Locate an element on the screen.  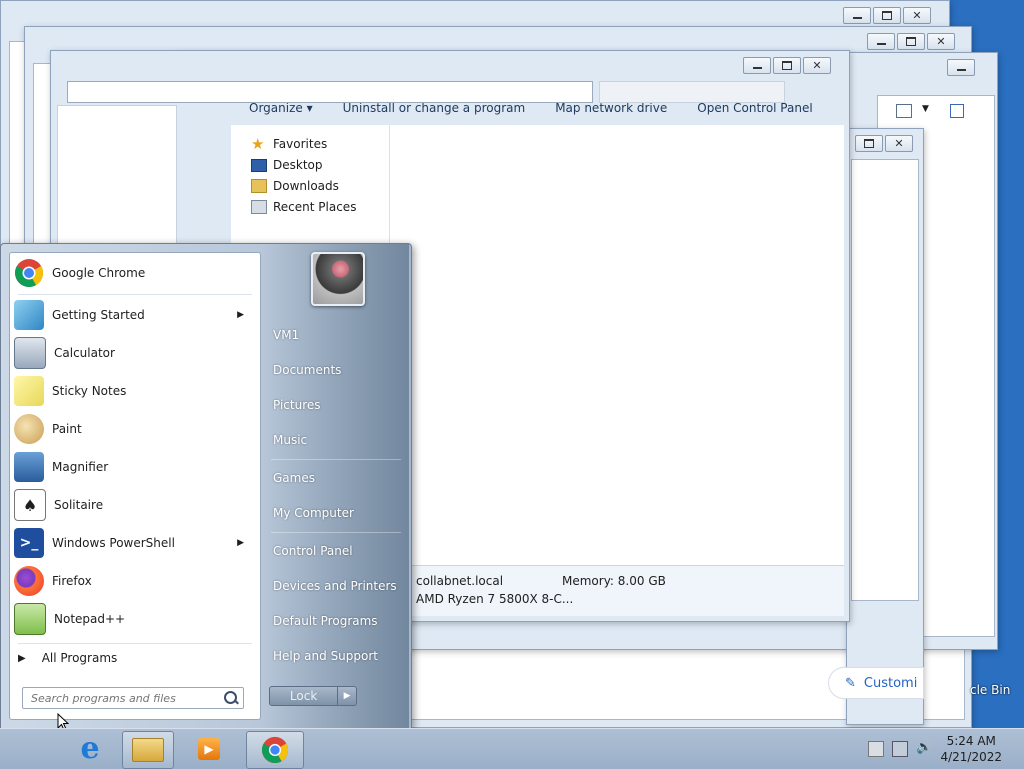
link-games: Games is located at coordinates (338, 478).